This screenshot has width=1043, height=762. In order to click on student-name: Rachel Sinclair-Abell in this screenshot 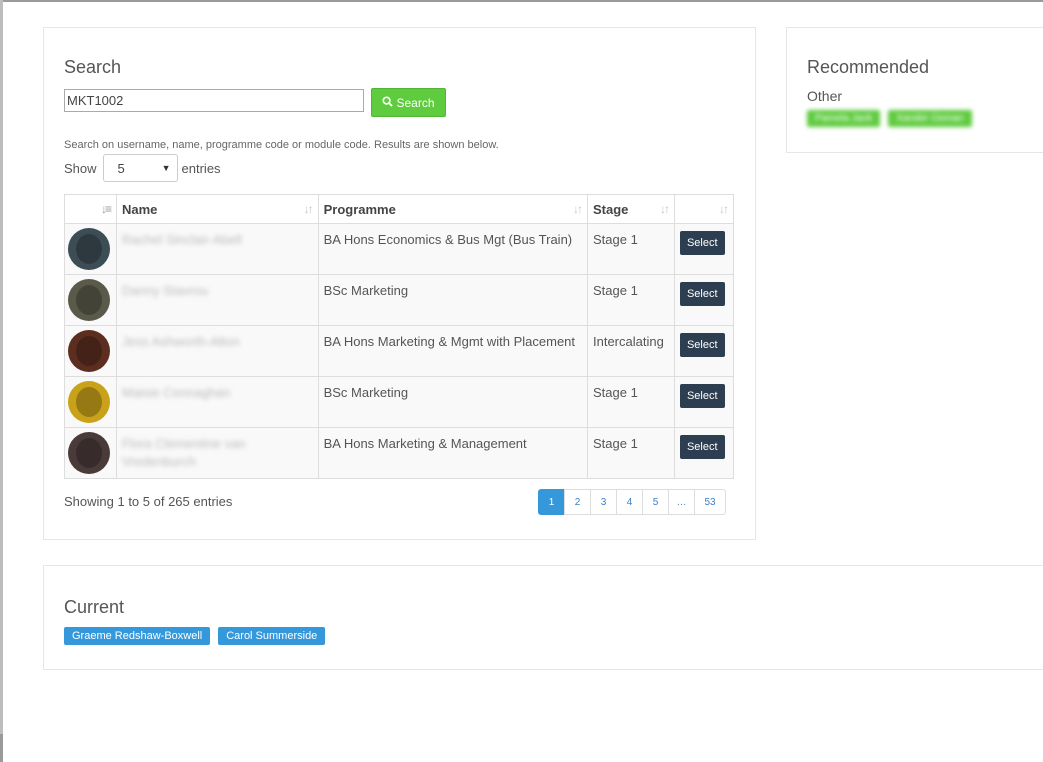, I will do `click(181, 239)`.